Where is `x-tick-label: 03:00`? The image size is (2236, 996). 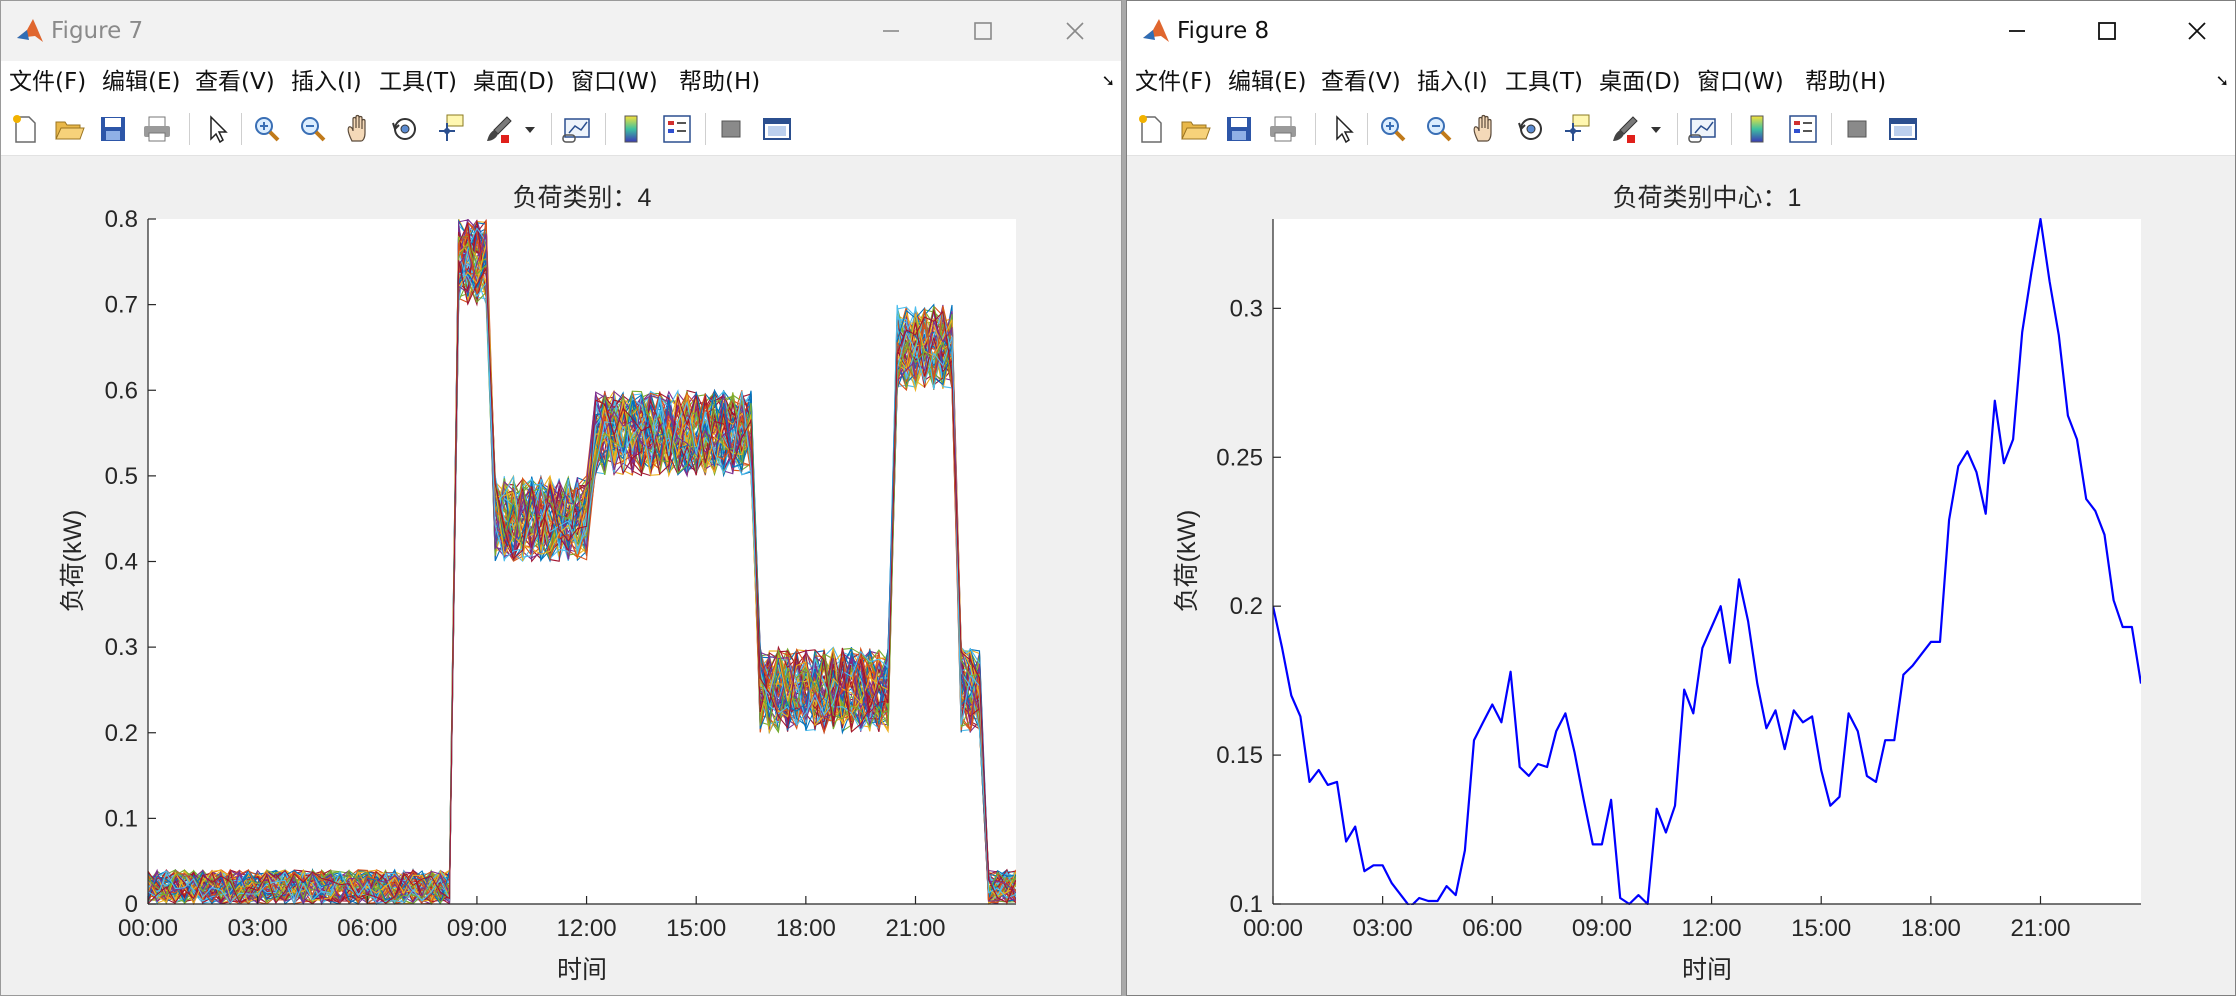 x-tick-label: 03:00 is located at coordinates (258, 928).